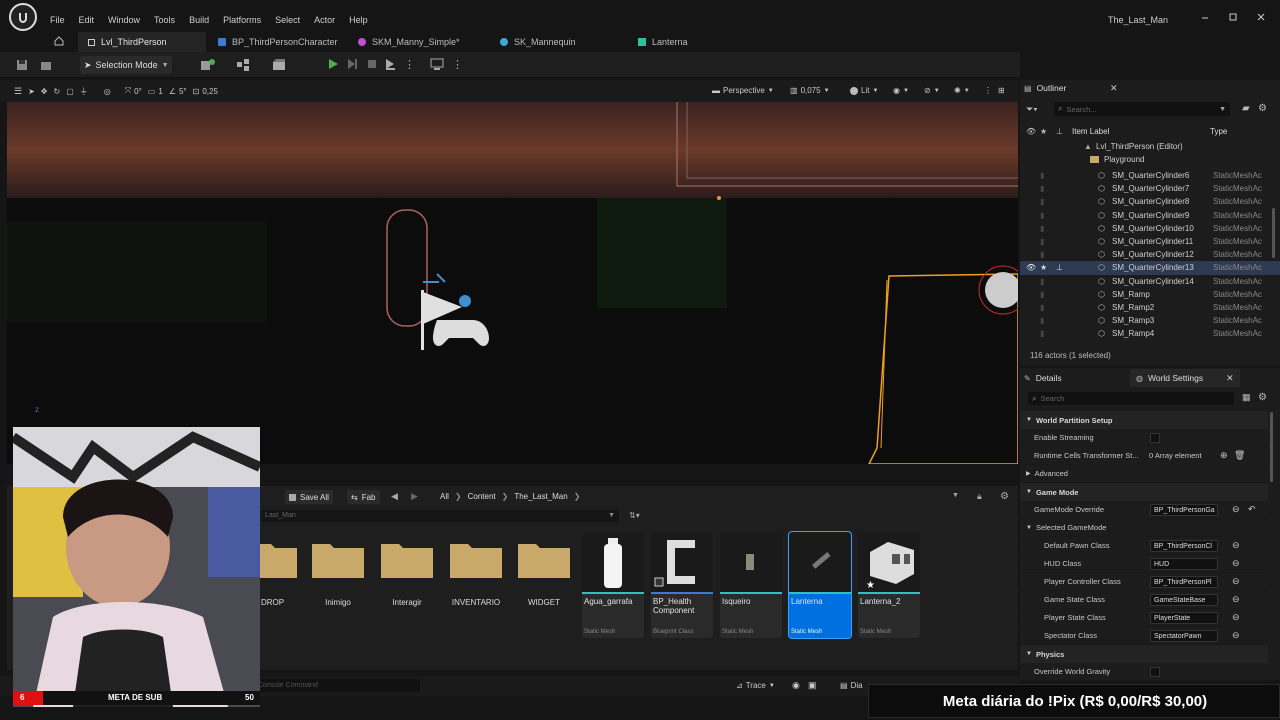 Image resolution: width=1280 pixels, height=720 pixels. I want to click on view-options-icon: ▦, so click(1246, 397).